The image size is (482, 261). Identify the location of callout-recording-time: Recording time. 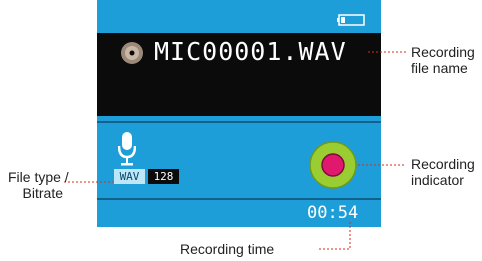
(227, 249).